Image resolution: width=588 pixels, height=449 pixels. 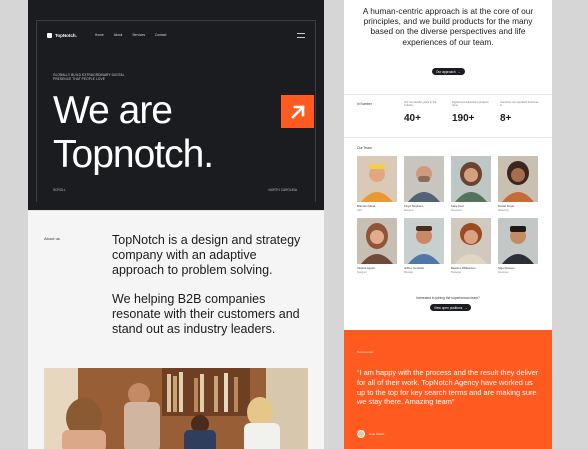 I want to click on nav-about-link: About, so click(x=118, y=35).